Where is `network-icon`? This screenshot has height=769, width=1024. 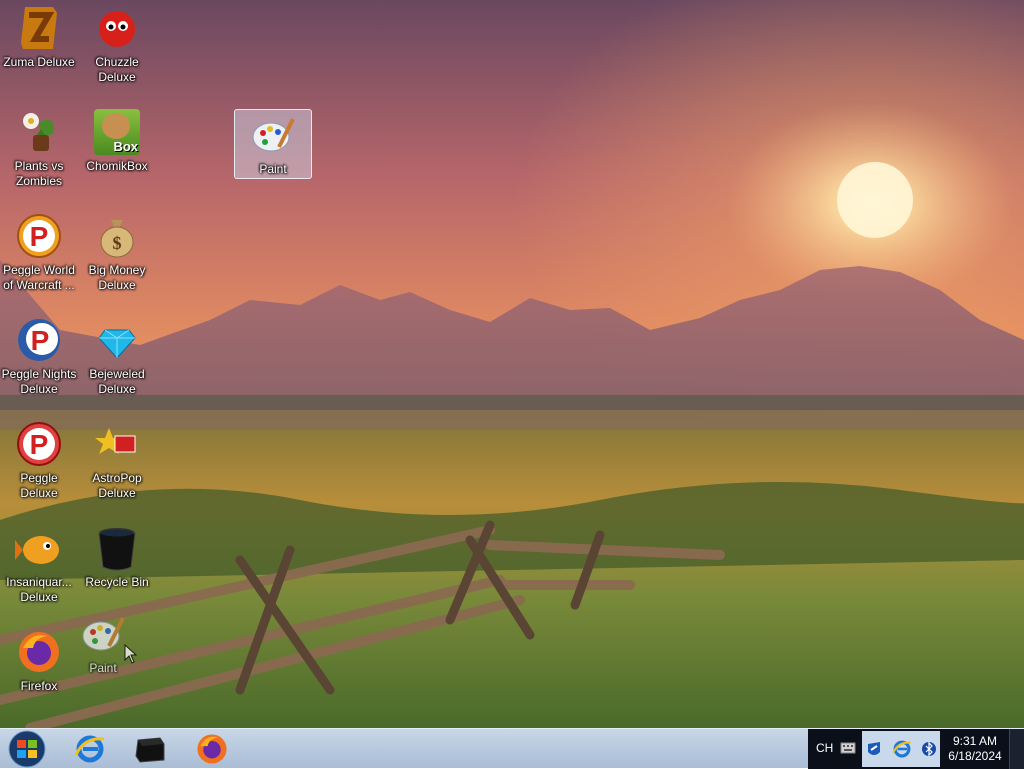 network-icon is located at coordinates (874, 749).